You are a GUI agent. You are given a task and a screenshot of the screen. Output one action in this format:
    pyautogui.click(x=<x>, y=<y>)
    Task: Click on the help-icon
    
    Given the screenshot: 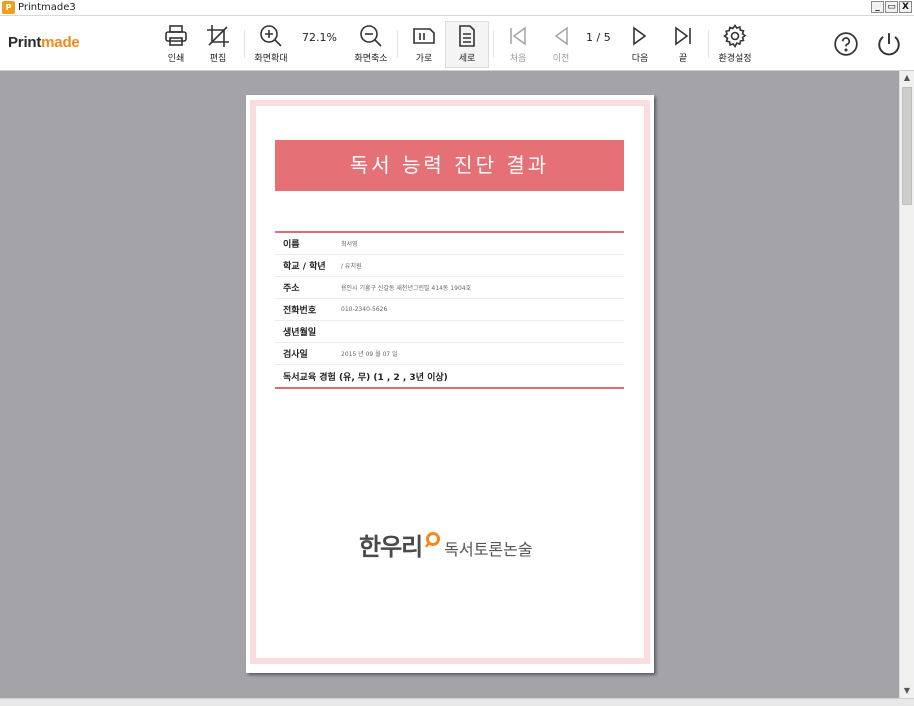 What is the action you would take?
    pyautogui.click(x=846, y=44)
    